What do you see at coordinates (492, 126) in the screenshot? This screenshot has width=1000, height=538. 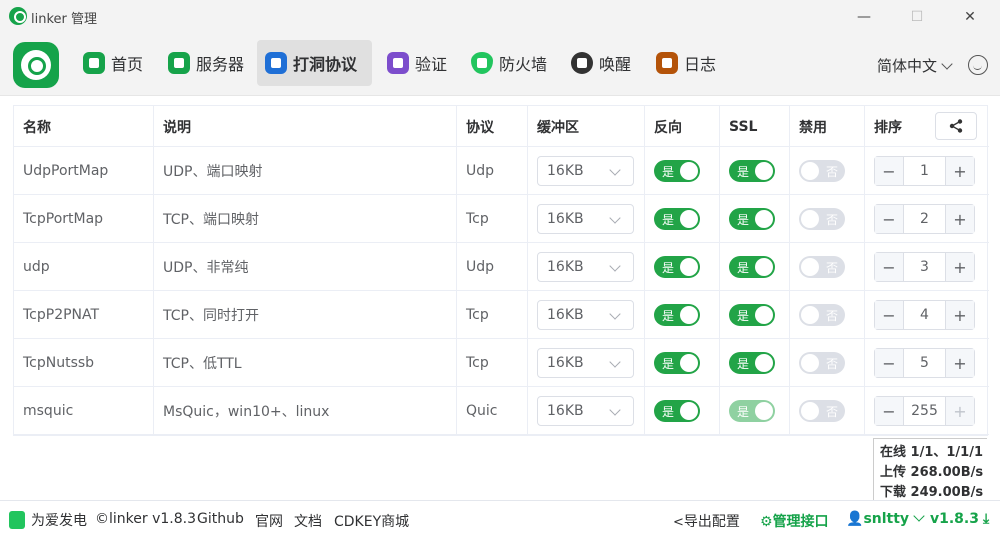 I see `column-header: 协议` at bounding box center [492, 126].